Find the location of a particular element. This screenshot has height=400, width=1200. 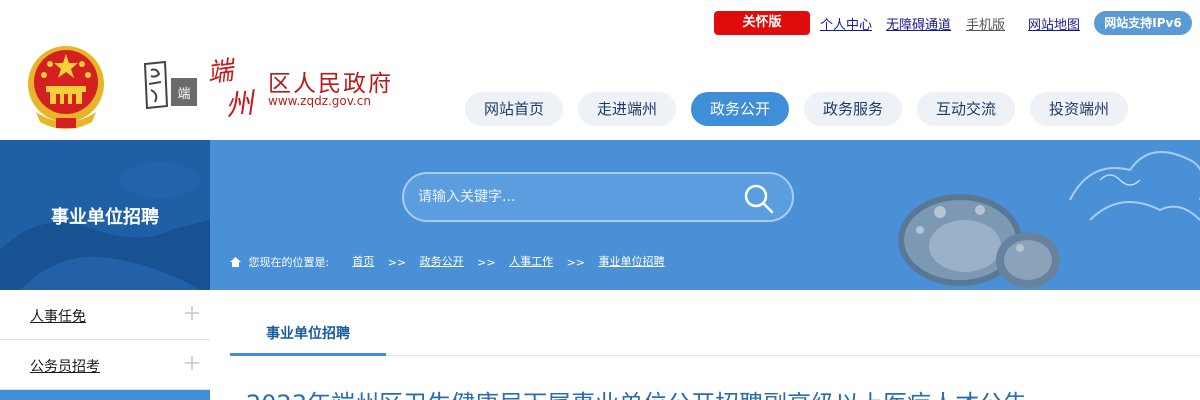

breadcrumb-home: 首页 is located at coordinates (363, 261).